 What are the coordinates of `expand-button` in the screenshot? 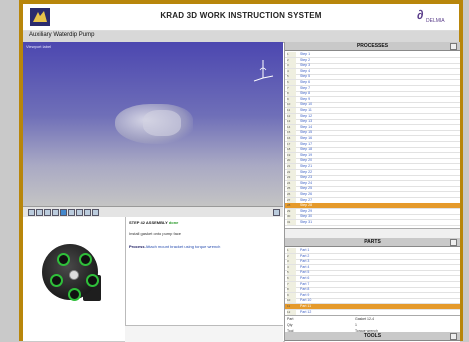 It's located at (276, 212).